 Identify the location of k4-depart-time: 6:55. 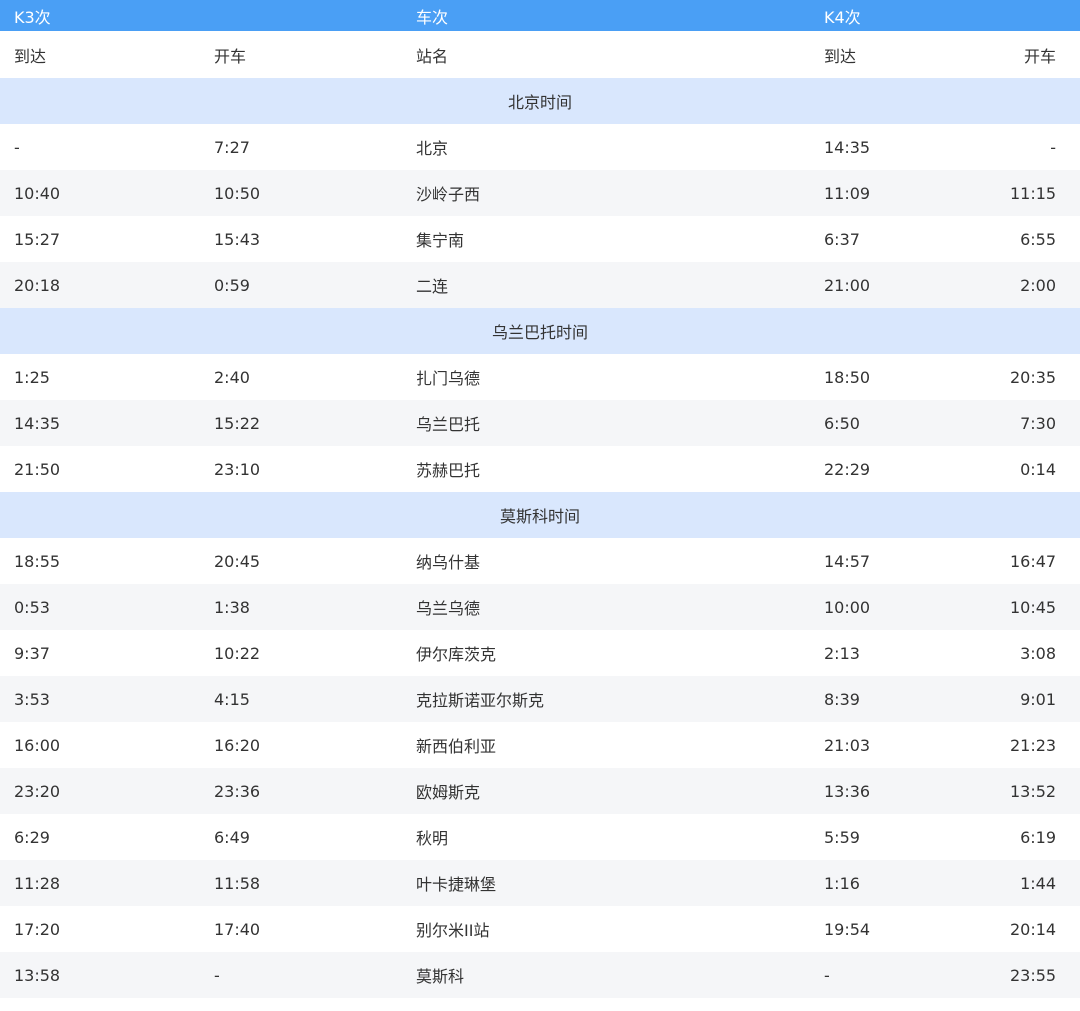
(1045, 239).